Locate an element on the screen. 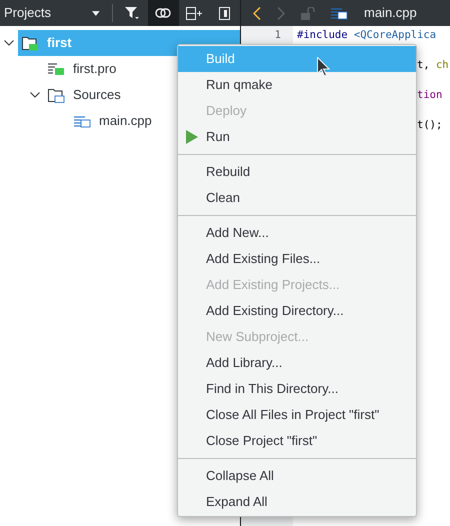 The width and height of the screenshot is (450, 526). code-line: #include <QCoreApplica is located at coordinates (366, 35).